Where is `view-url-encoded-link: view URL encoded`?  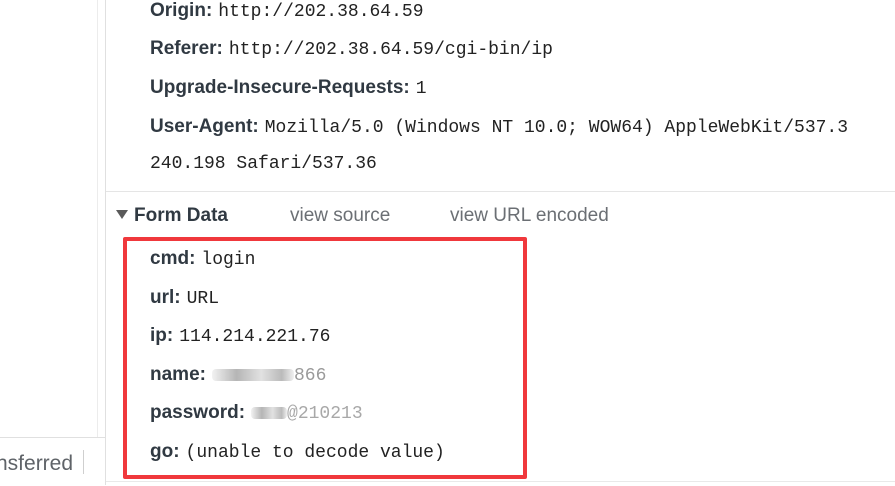
view-url-encoded-link: view URL encoded is located at coordinates (529, 216).